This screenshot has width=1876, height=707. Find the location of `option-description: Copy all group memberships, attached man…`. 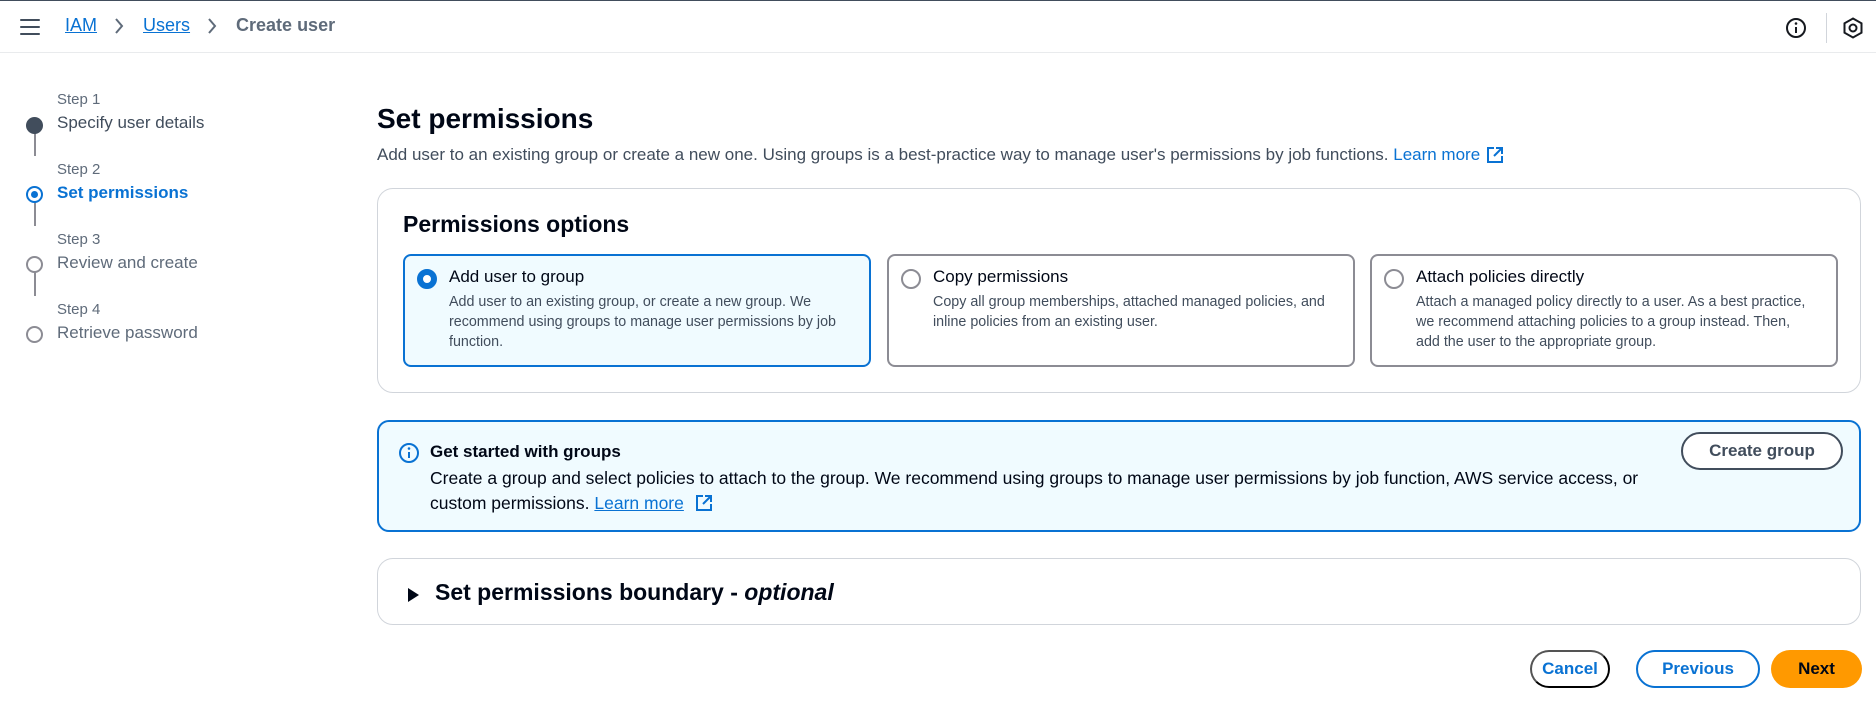

option-description: Copy all group memberships, attached man… is located at coordinates (1129, 312).